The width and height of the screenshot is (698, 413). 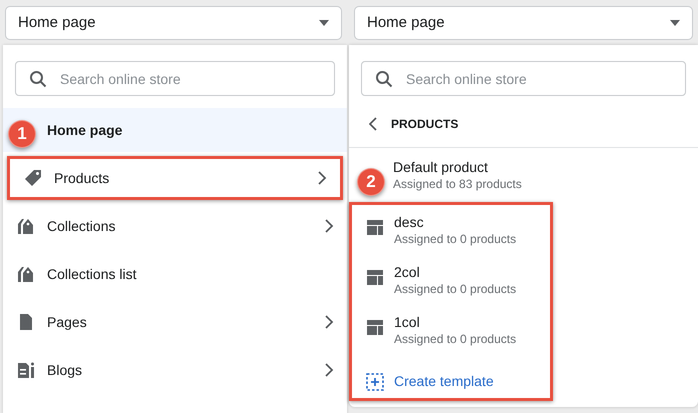 I want to click on menu-item: Collections list, so click(x=175, y=274).